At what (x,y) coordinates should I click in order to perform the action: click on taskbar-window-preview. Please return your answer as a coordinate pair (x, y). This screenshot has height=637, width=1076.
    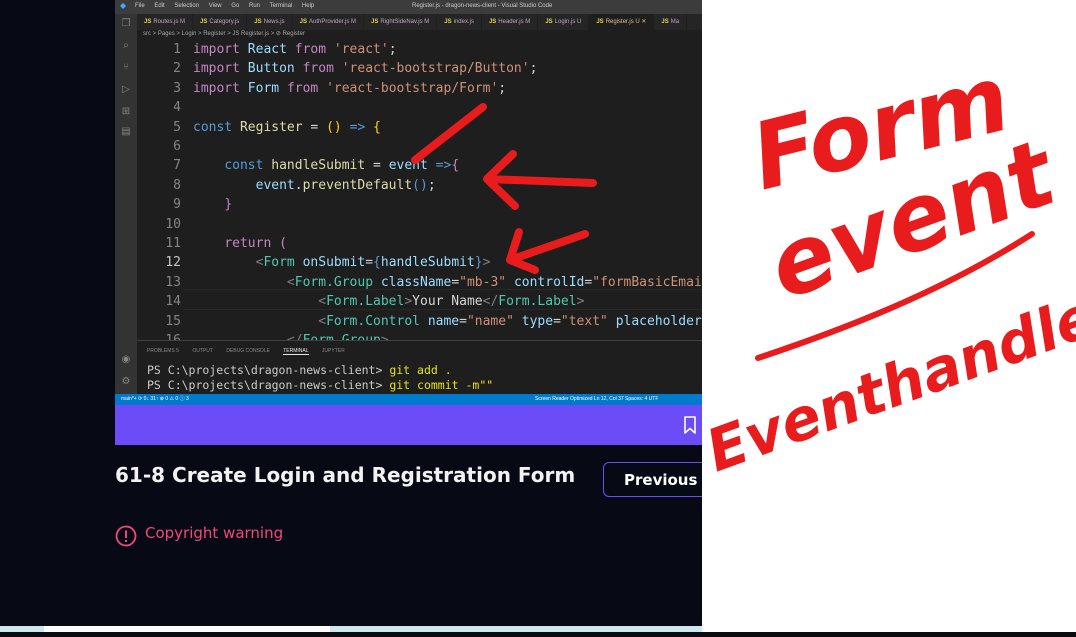
    Looking at the image, I should click on (187, 629).